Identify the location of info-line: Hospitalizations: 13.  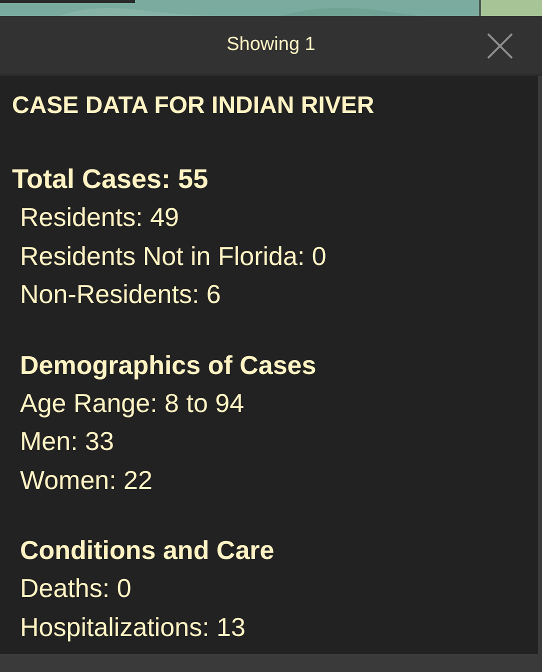
(133, 627).